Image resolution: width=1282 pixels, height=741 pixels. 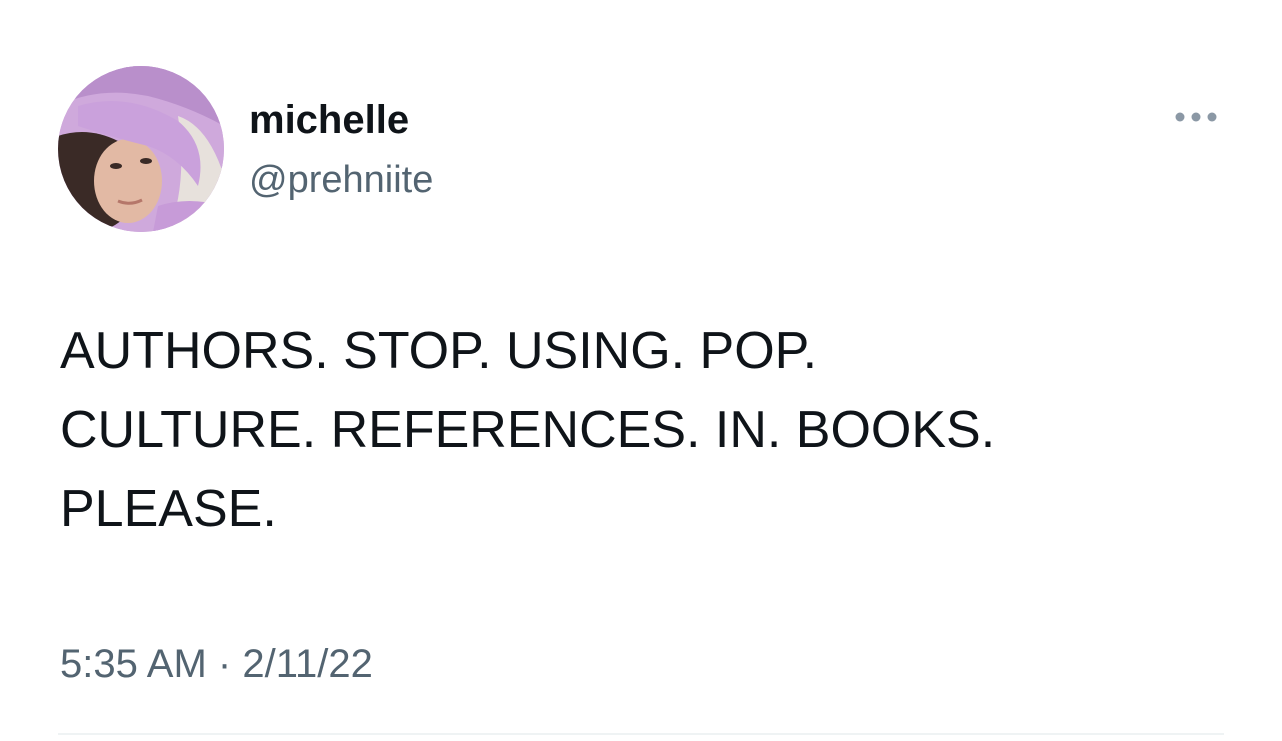 What do you see at coordinates (329, 120) in the screenshot?
I see `author-display-name: michelle` at bounding box center [329, 120].